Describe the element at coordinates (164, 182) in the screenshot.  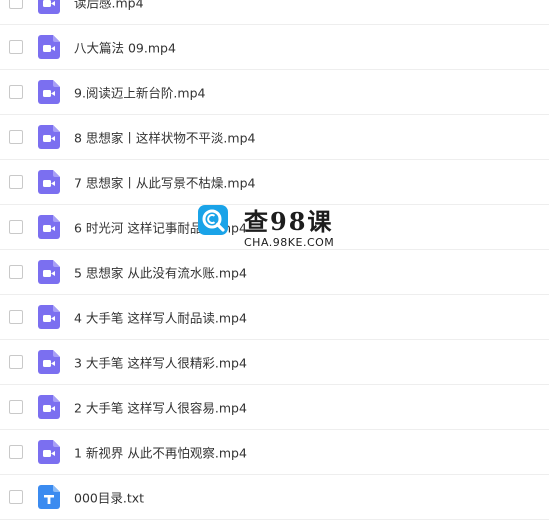
I see `file-name: 7 思想家丨从此写景不枯燥.mp4` at that location.